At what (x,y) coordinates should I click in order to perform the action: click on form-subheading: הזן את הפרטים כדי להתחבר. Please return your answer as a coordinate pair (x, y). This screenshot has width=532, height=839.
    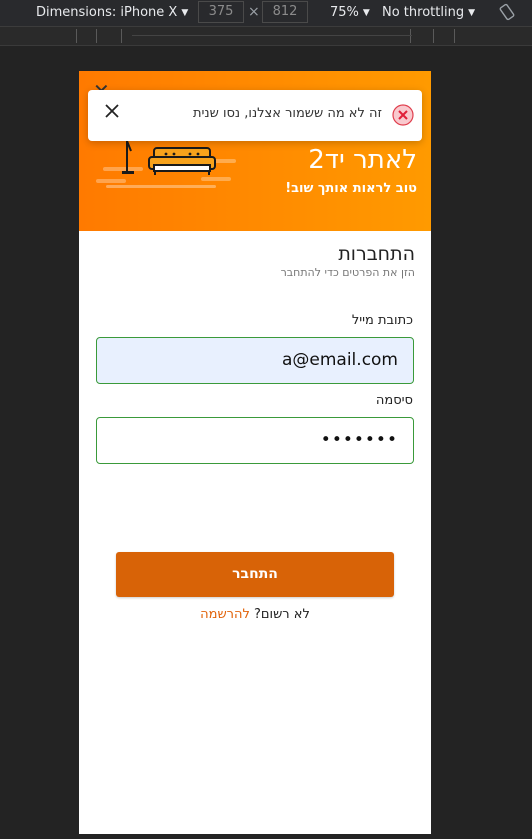
    Looking at the image, I should click on (347, 272).